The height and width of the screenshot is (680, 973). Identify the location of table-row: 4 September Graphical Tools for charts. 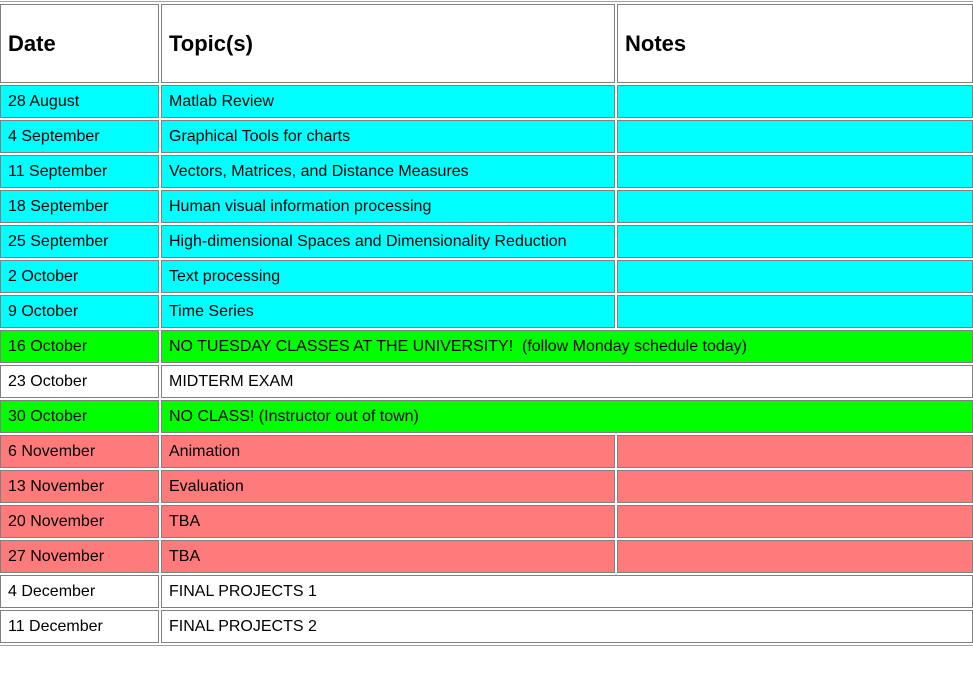
(486, 136).